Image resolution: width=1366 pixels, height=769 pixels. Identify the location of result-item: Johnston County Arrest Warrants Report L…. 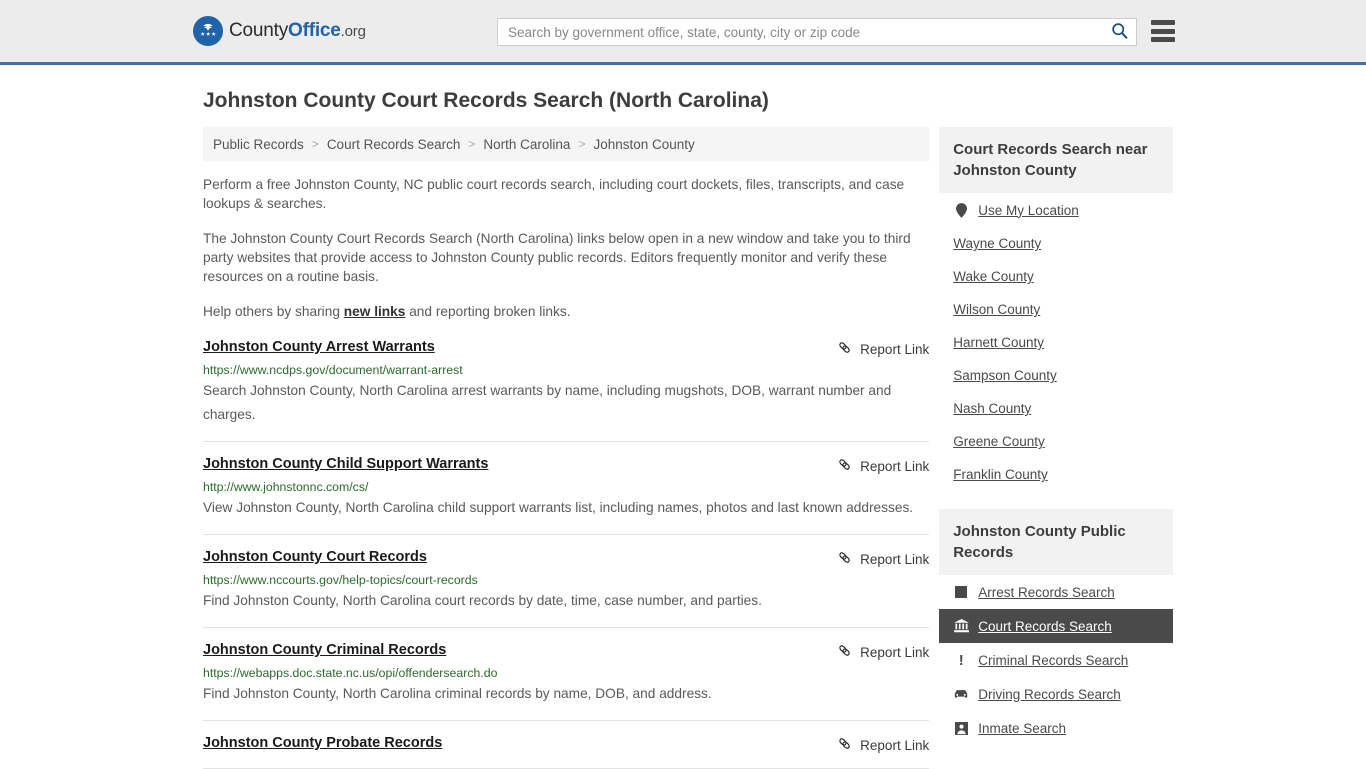
(566, 390).